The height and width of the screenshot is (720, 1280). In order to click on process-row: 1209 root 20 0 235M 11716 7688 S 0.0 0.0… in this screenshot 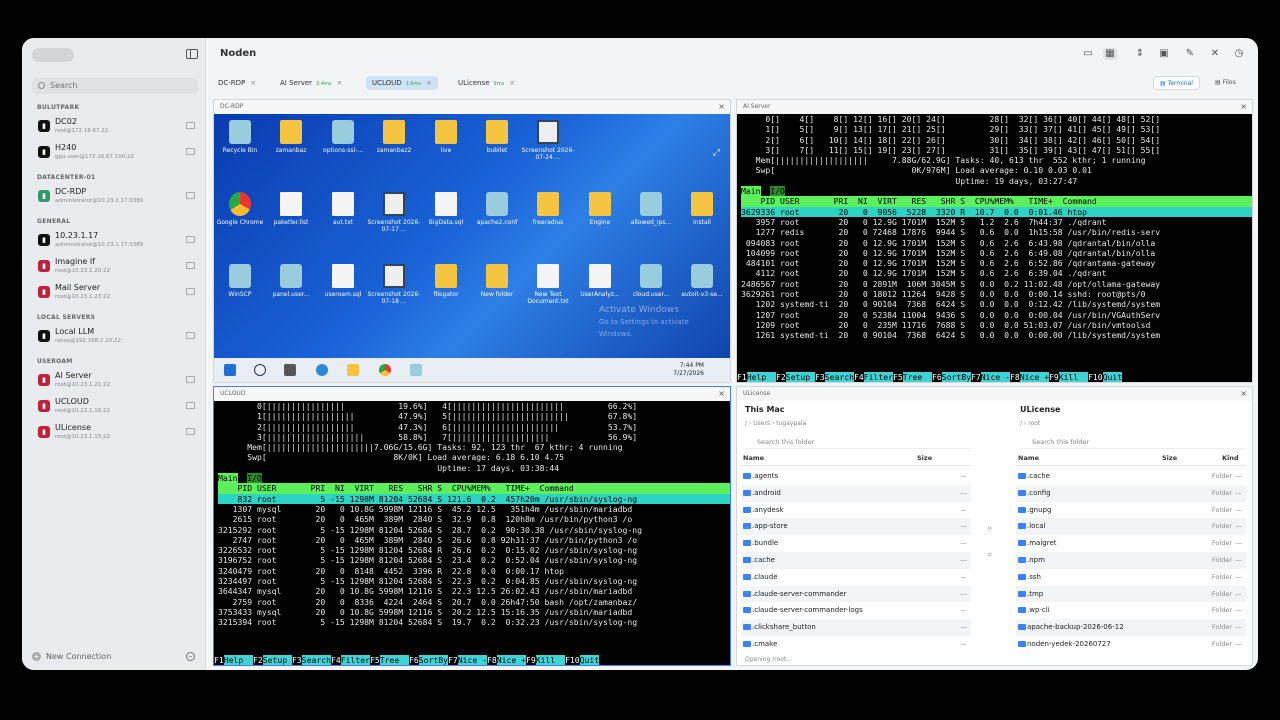, I will do `click(996, 325)`.